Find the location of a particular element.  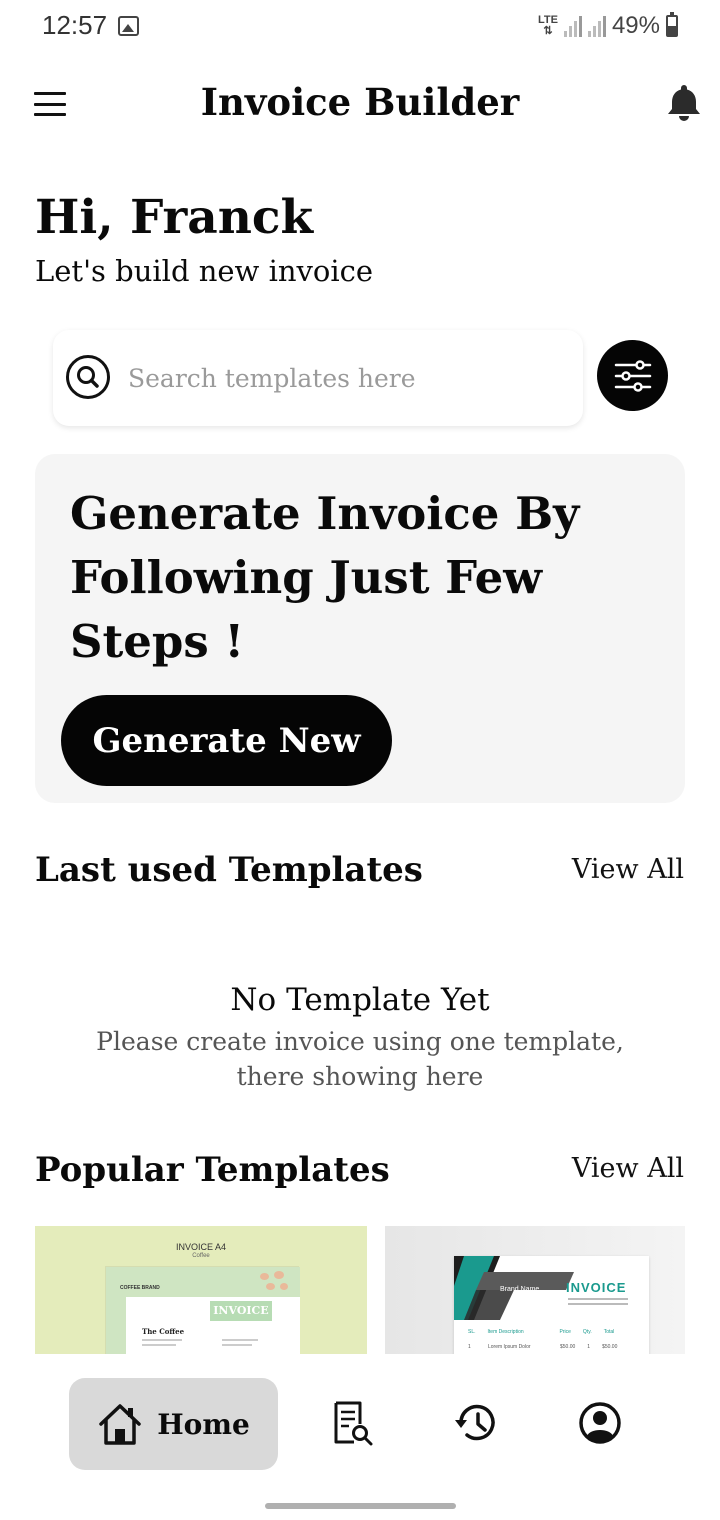

last-used-view-all-link: View All is located at coordinates (628, 869).